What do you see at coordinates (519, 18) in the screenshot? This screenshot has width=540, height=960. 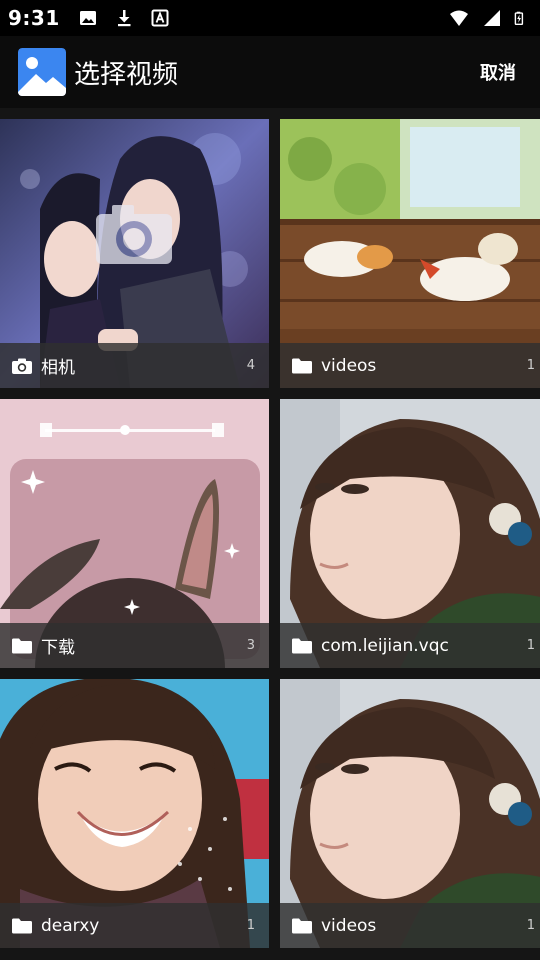 I see `battery-icon` at bounding box center [519, 18].